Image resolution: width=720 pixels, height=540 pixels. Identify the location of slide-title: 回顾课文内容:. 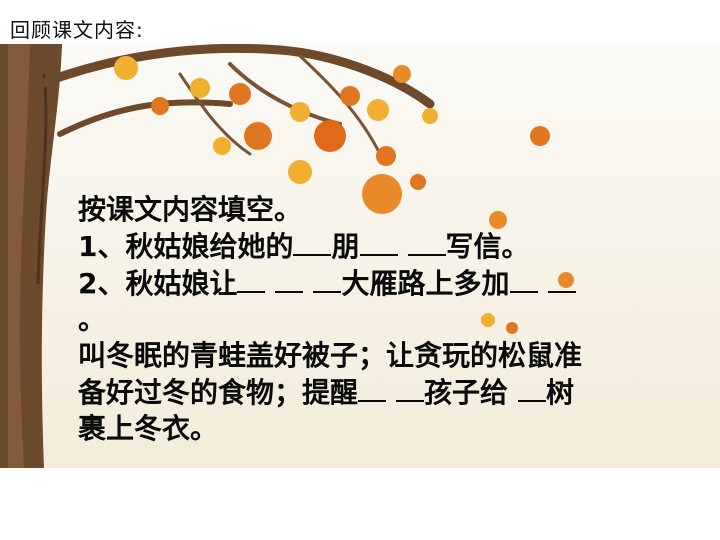
(77, 30).